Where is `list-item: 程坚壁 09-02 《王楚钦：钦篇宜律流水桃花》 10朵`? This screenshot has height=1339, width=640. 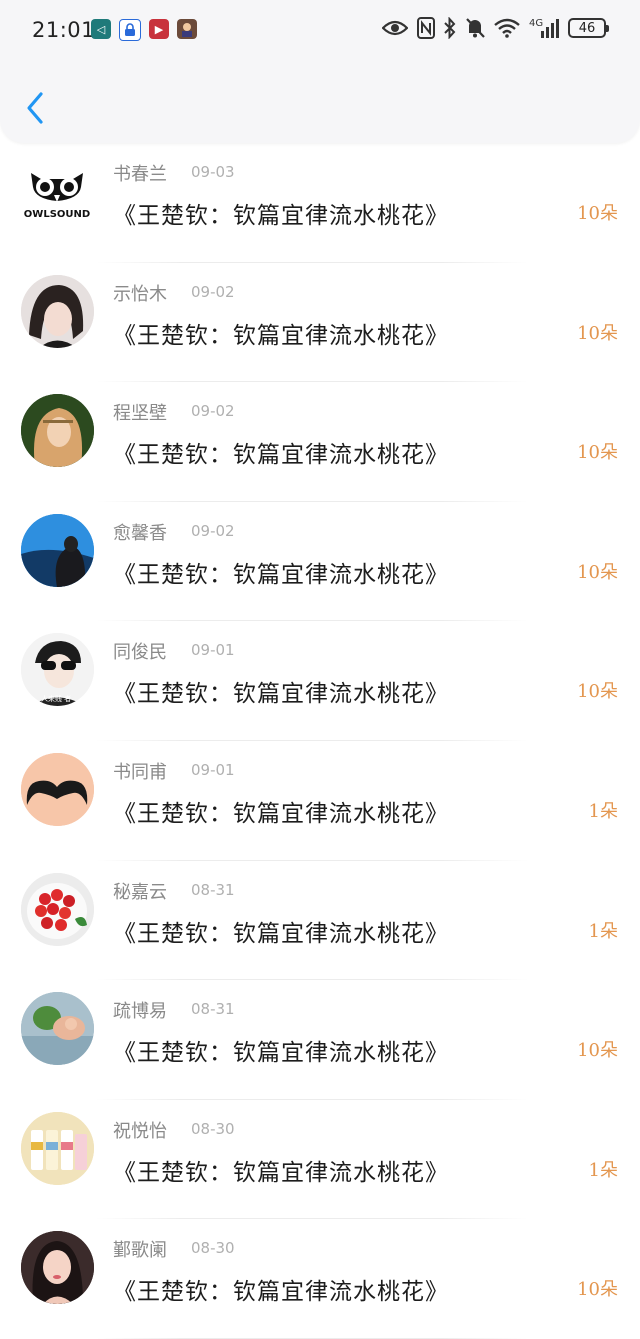 list-item: 程坚壁 09-02 《王楚钦：钦篇宜律流水桃花》 10朵 is located at coordinates (320, 442).